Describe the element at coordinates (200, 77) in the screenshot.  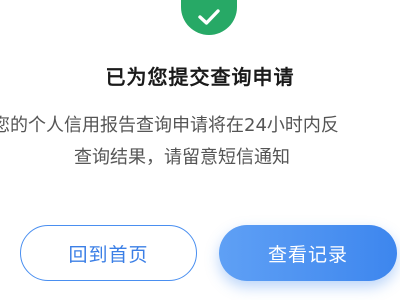
I see `page-title: 已为您提交查询申请` at that location.